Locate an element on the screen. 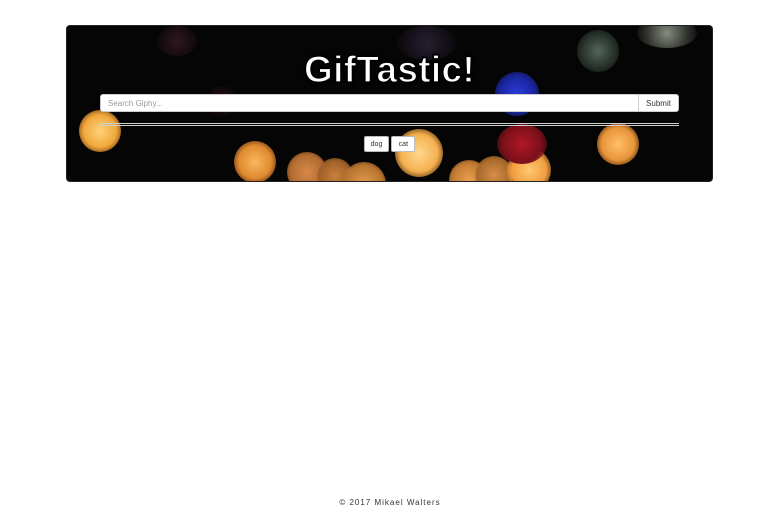 This screenshot has height=508, width=780. tag-button-cat: cat is located at coordinates (403, 144).